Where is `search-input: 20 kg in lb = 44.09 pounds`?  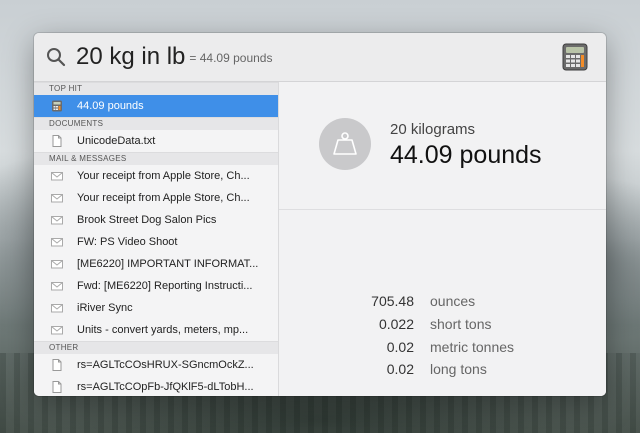
search-input: 20 kg in lb = 44.09 pounds is located at coordinates (174, 57).